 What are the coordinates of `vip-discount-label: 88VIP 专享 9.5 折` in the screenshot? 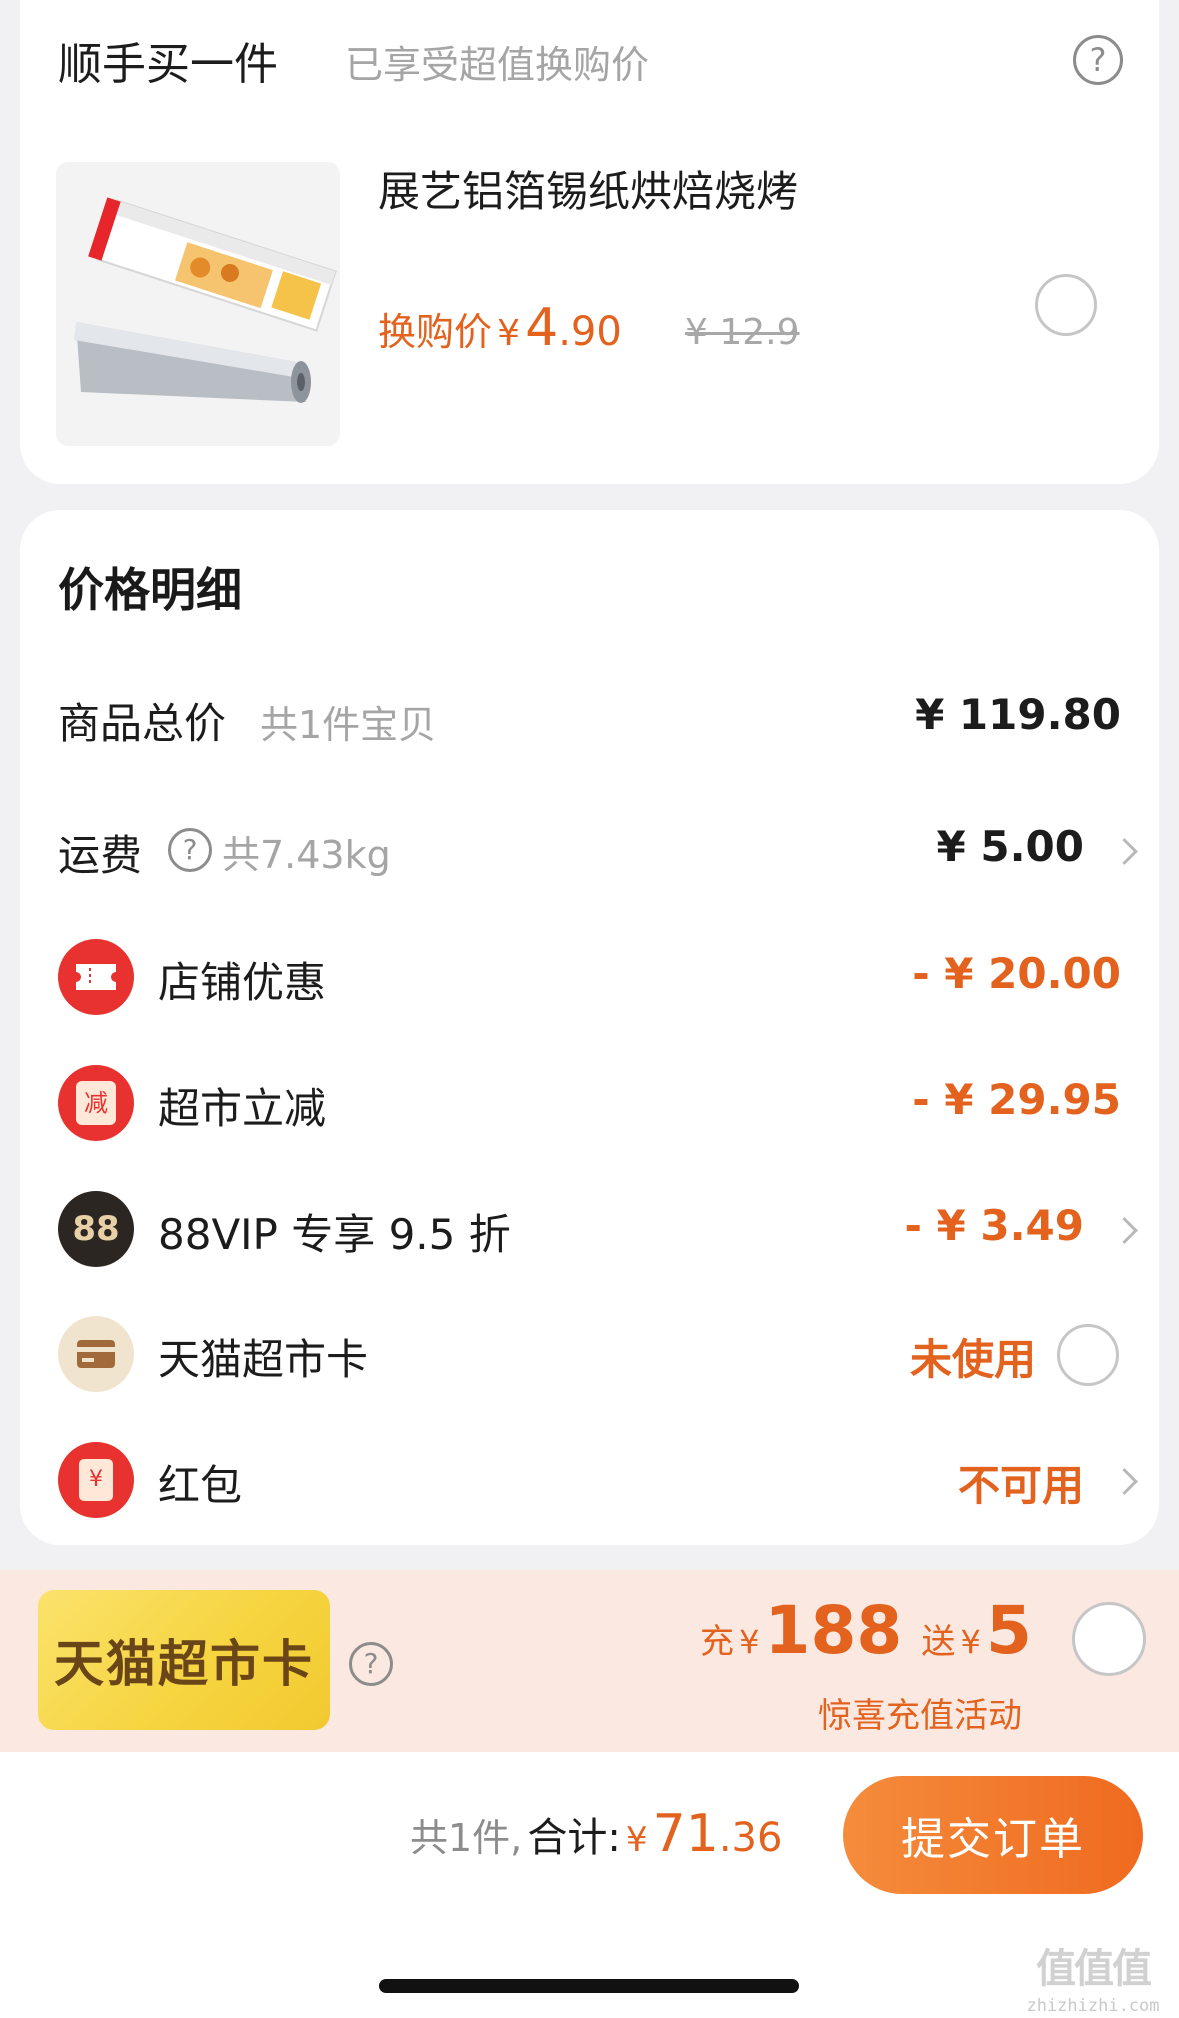 It's located at (334, 1234).